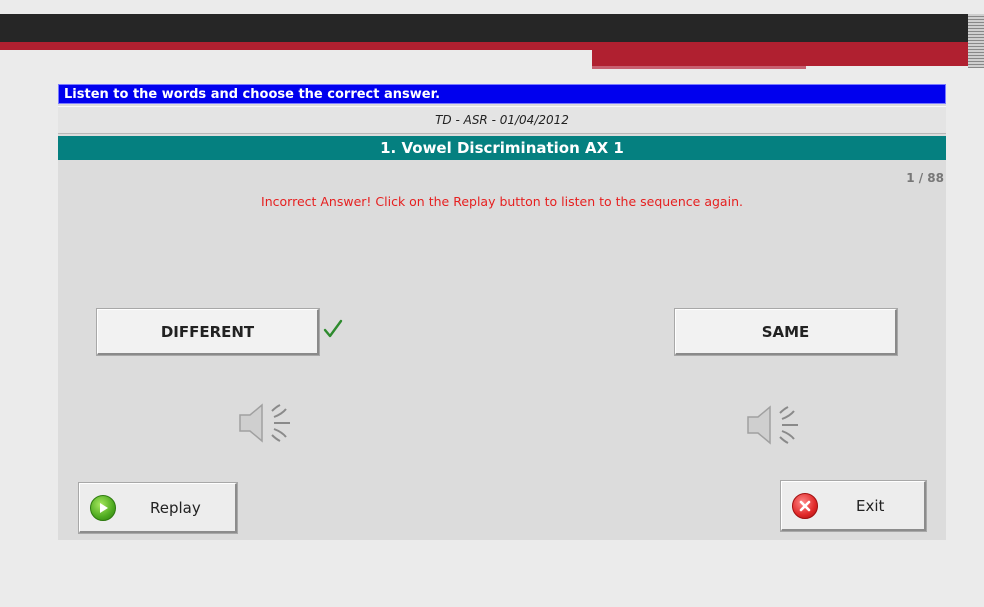 Image resolution: width=984 pixels, height=607 pixels. Describe the element at coordinates (492, 46) in the screenshot. I see `header-accent-stripe` at that location.